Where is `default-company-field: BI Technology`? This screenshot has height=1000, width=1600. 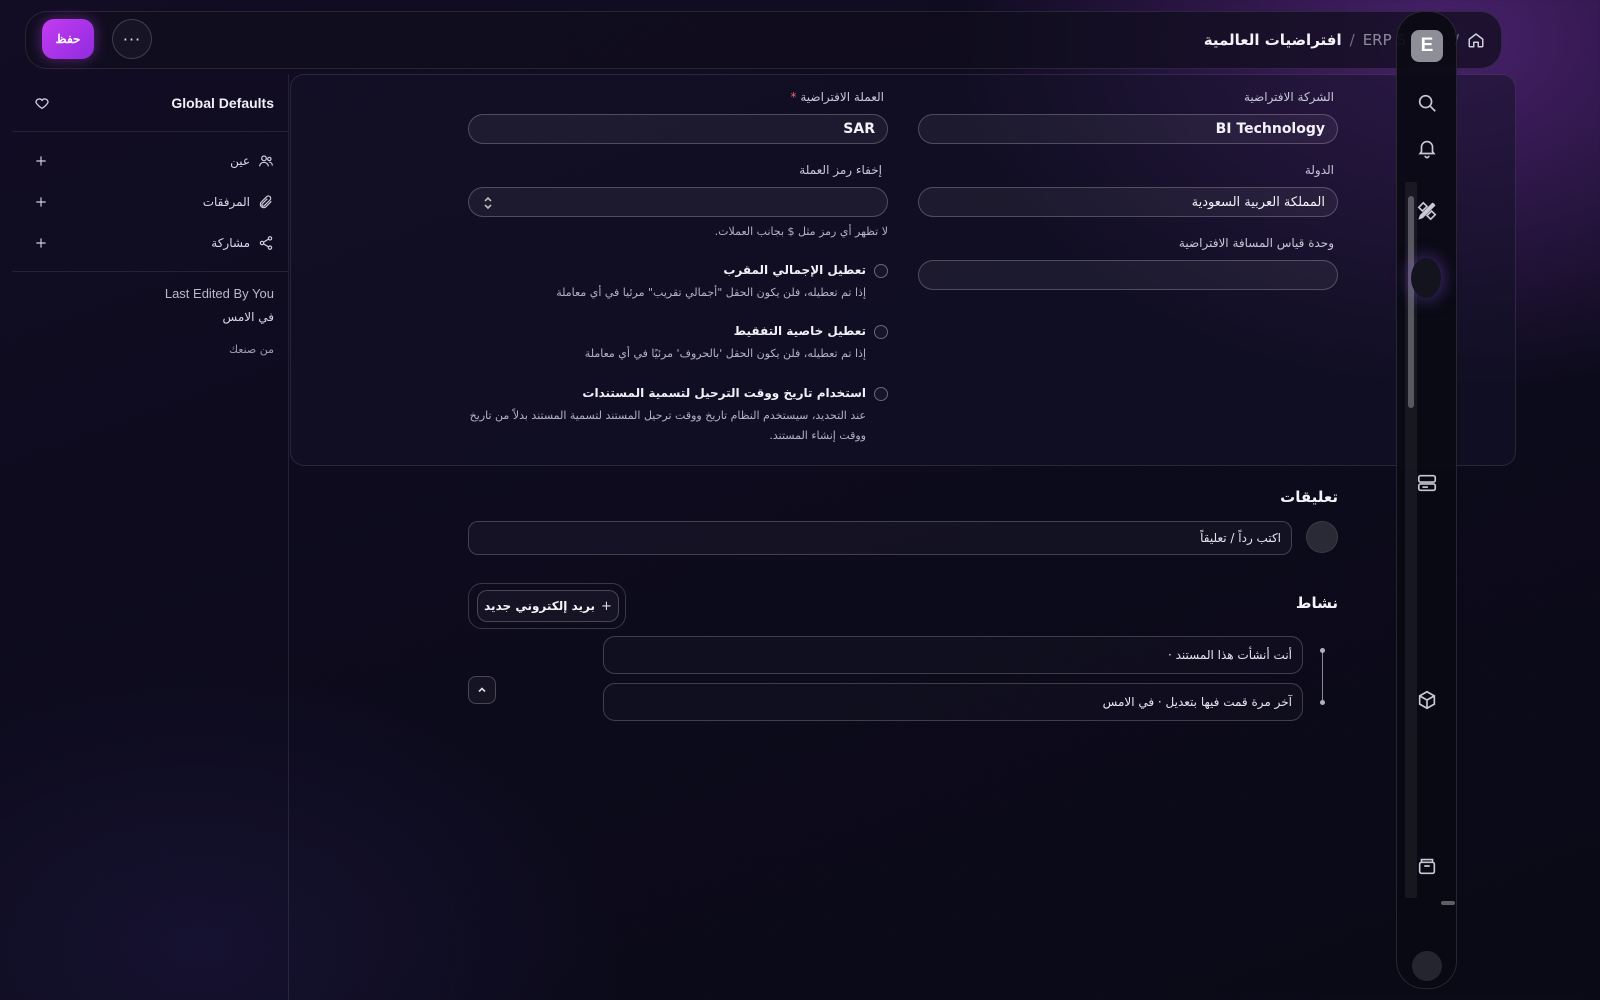
default-company-field: BI Technology is located at coordinates (1128, 129).